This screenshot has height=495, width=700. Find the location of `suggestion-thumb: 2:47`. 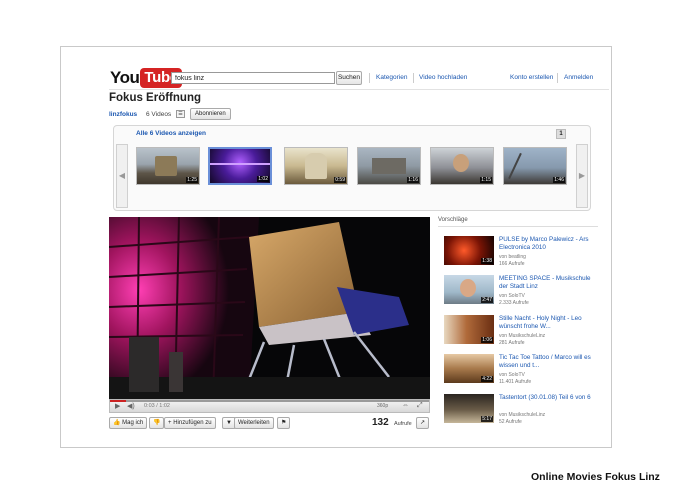

suggestion-thumb: 2:47 is located at coordinates (469, 289).